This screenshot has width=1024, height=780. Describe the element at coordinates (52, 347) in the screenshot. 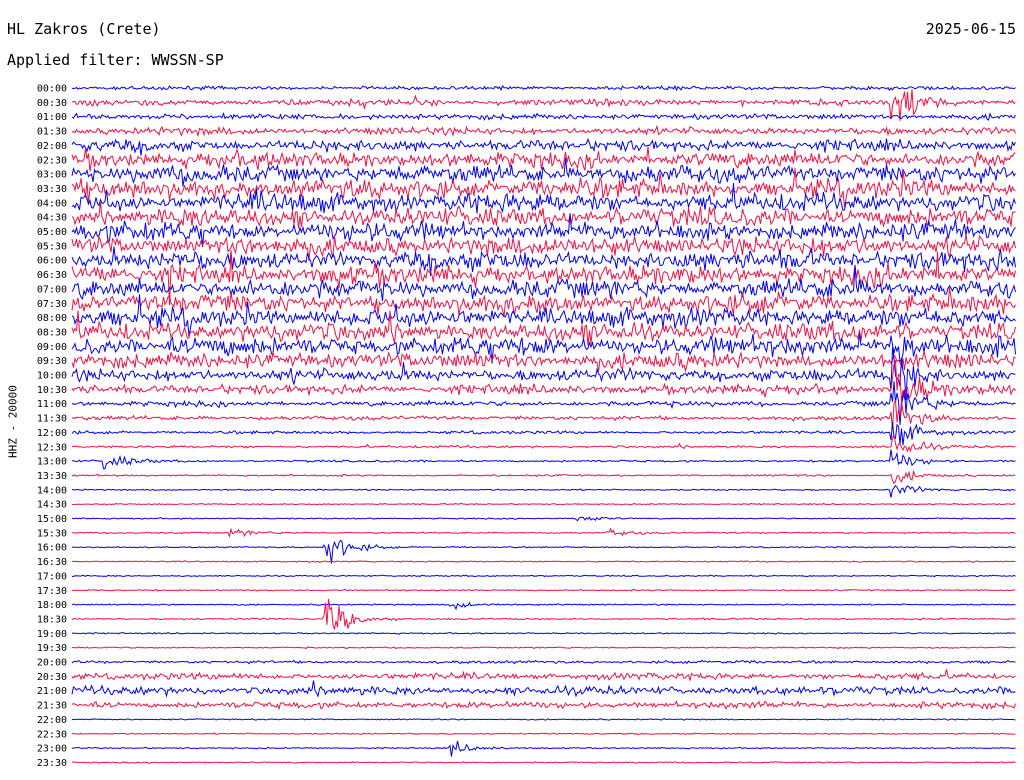

I see `time-tick-label: 09:00` at that location.